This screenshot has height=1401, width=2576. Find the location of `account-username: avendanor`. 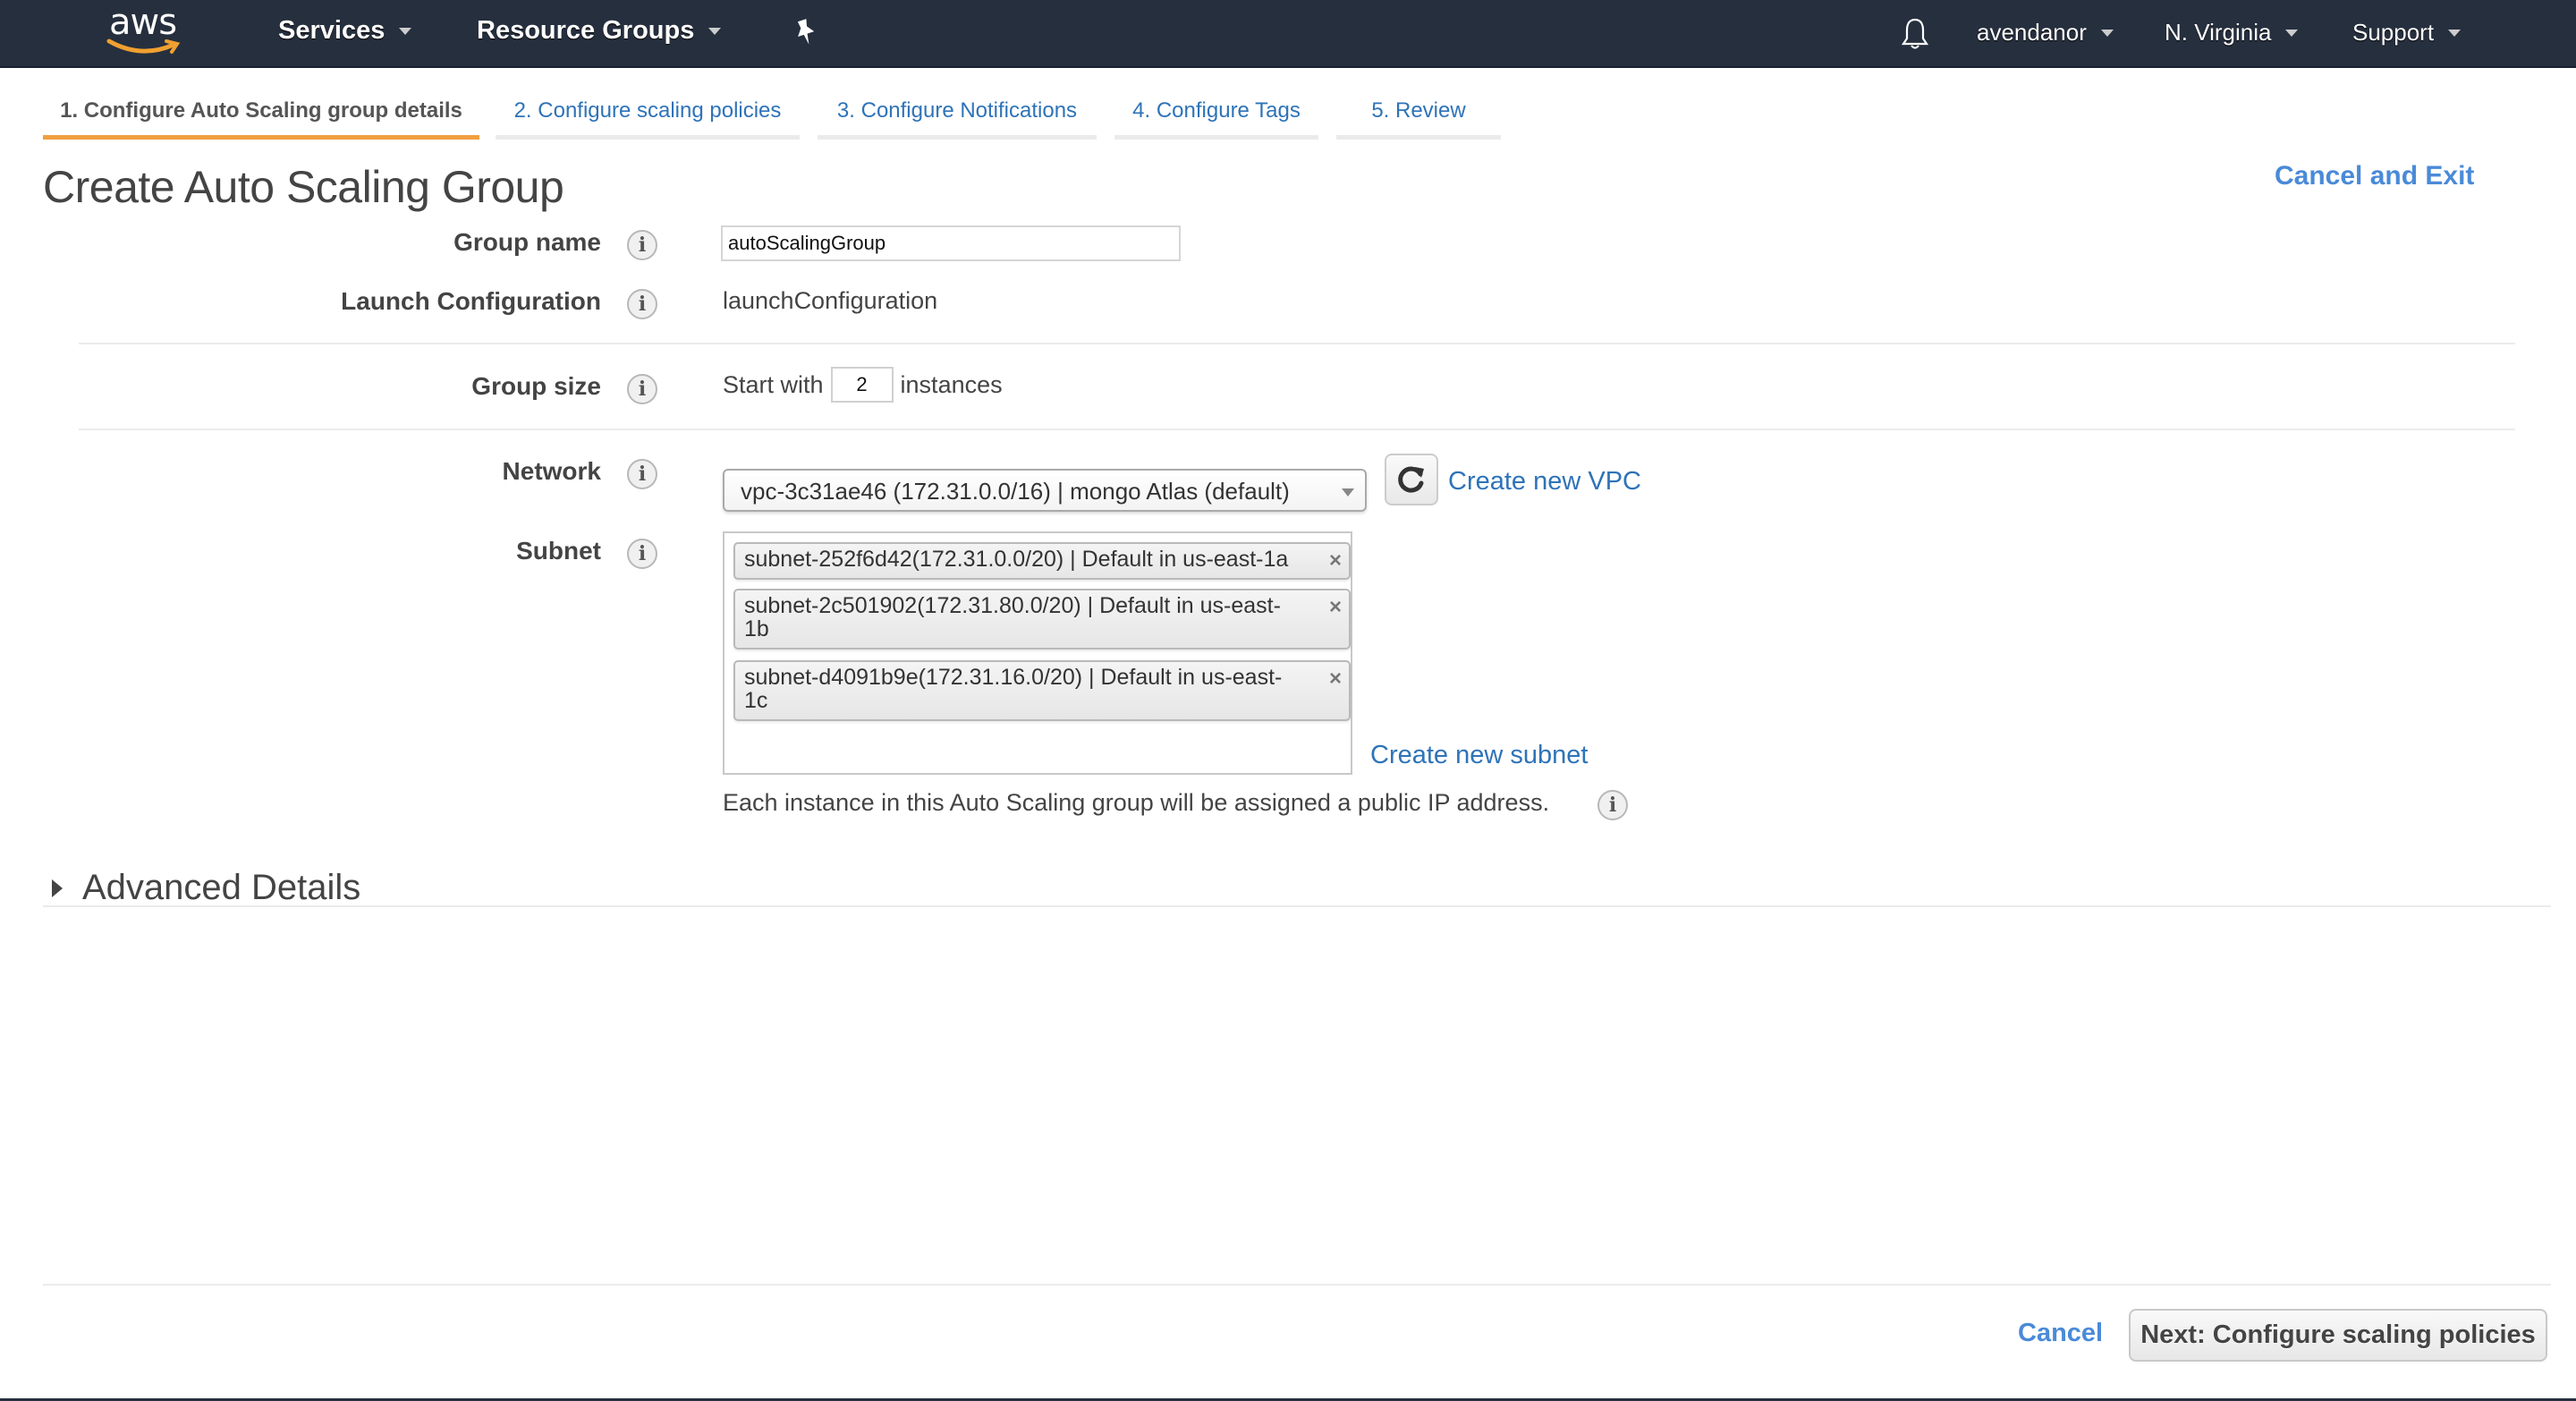

account-username: avendanor is located at coordinates (2032, 32).